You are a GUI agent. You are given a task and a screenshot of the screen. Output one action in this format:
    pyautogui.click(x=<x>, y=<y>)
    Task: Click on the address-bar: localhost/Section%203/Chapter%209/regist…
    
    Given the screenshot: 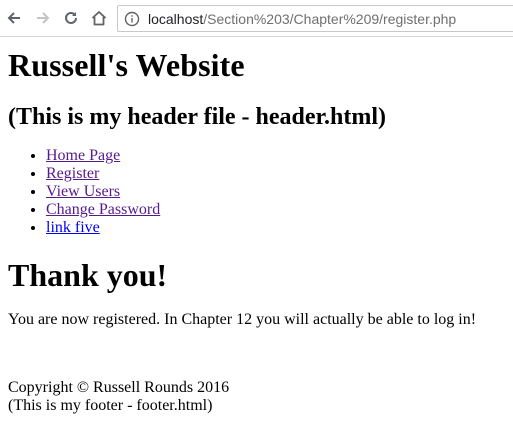 What is the action you would take?
    pyautogui.click(x=315, y=18)
    